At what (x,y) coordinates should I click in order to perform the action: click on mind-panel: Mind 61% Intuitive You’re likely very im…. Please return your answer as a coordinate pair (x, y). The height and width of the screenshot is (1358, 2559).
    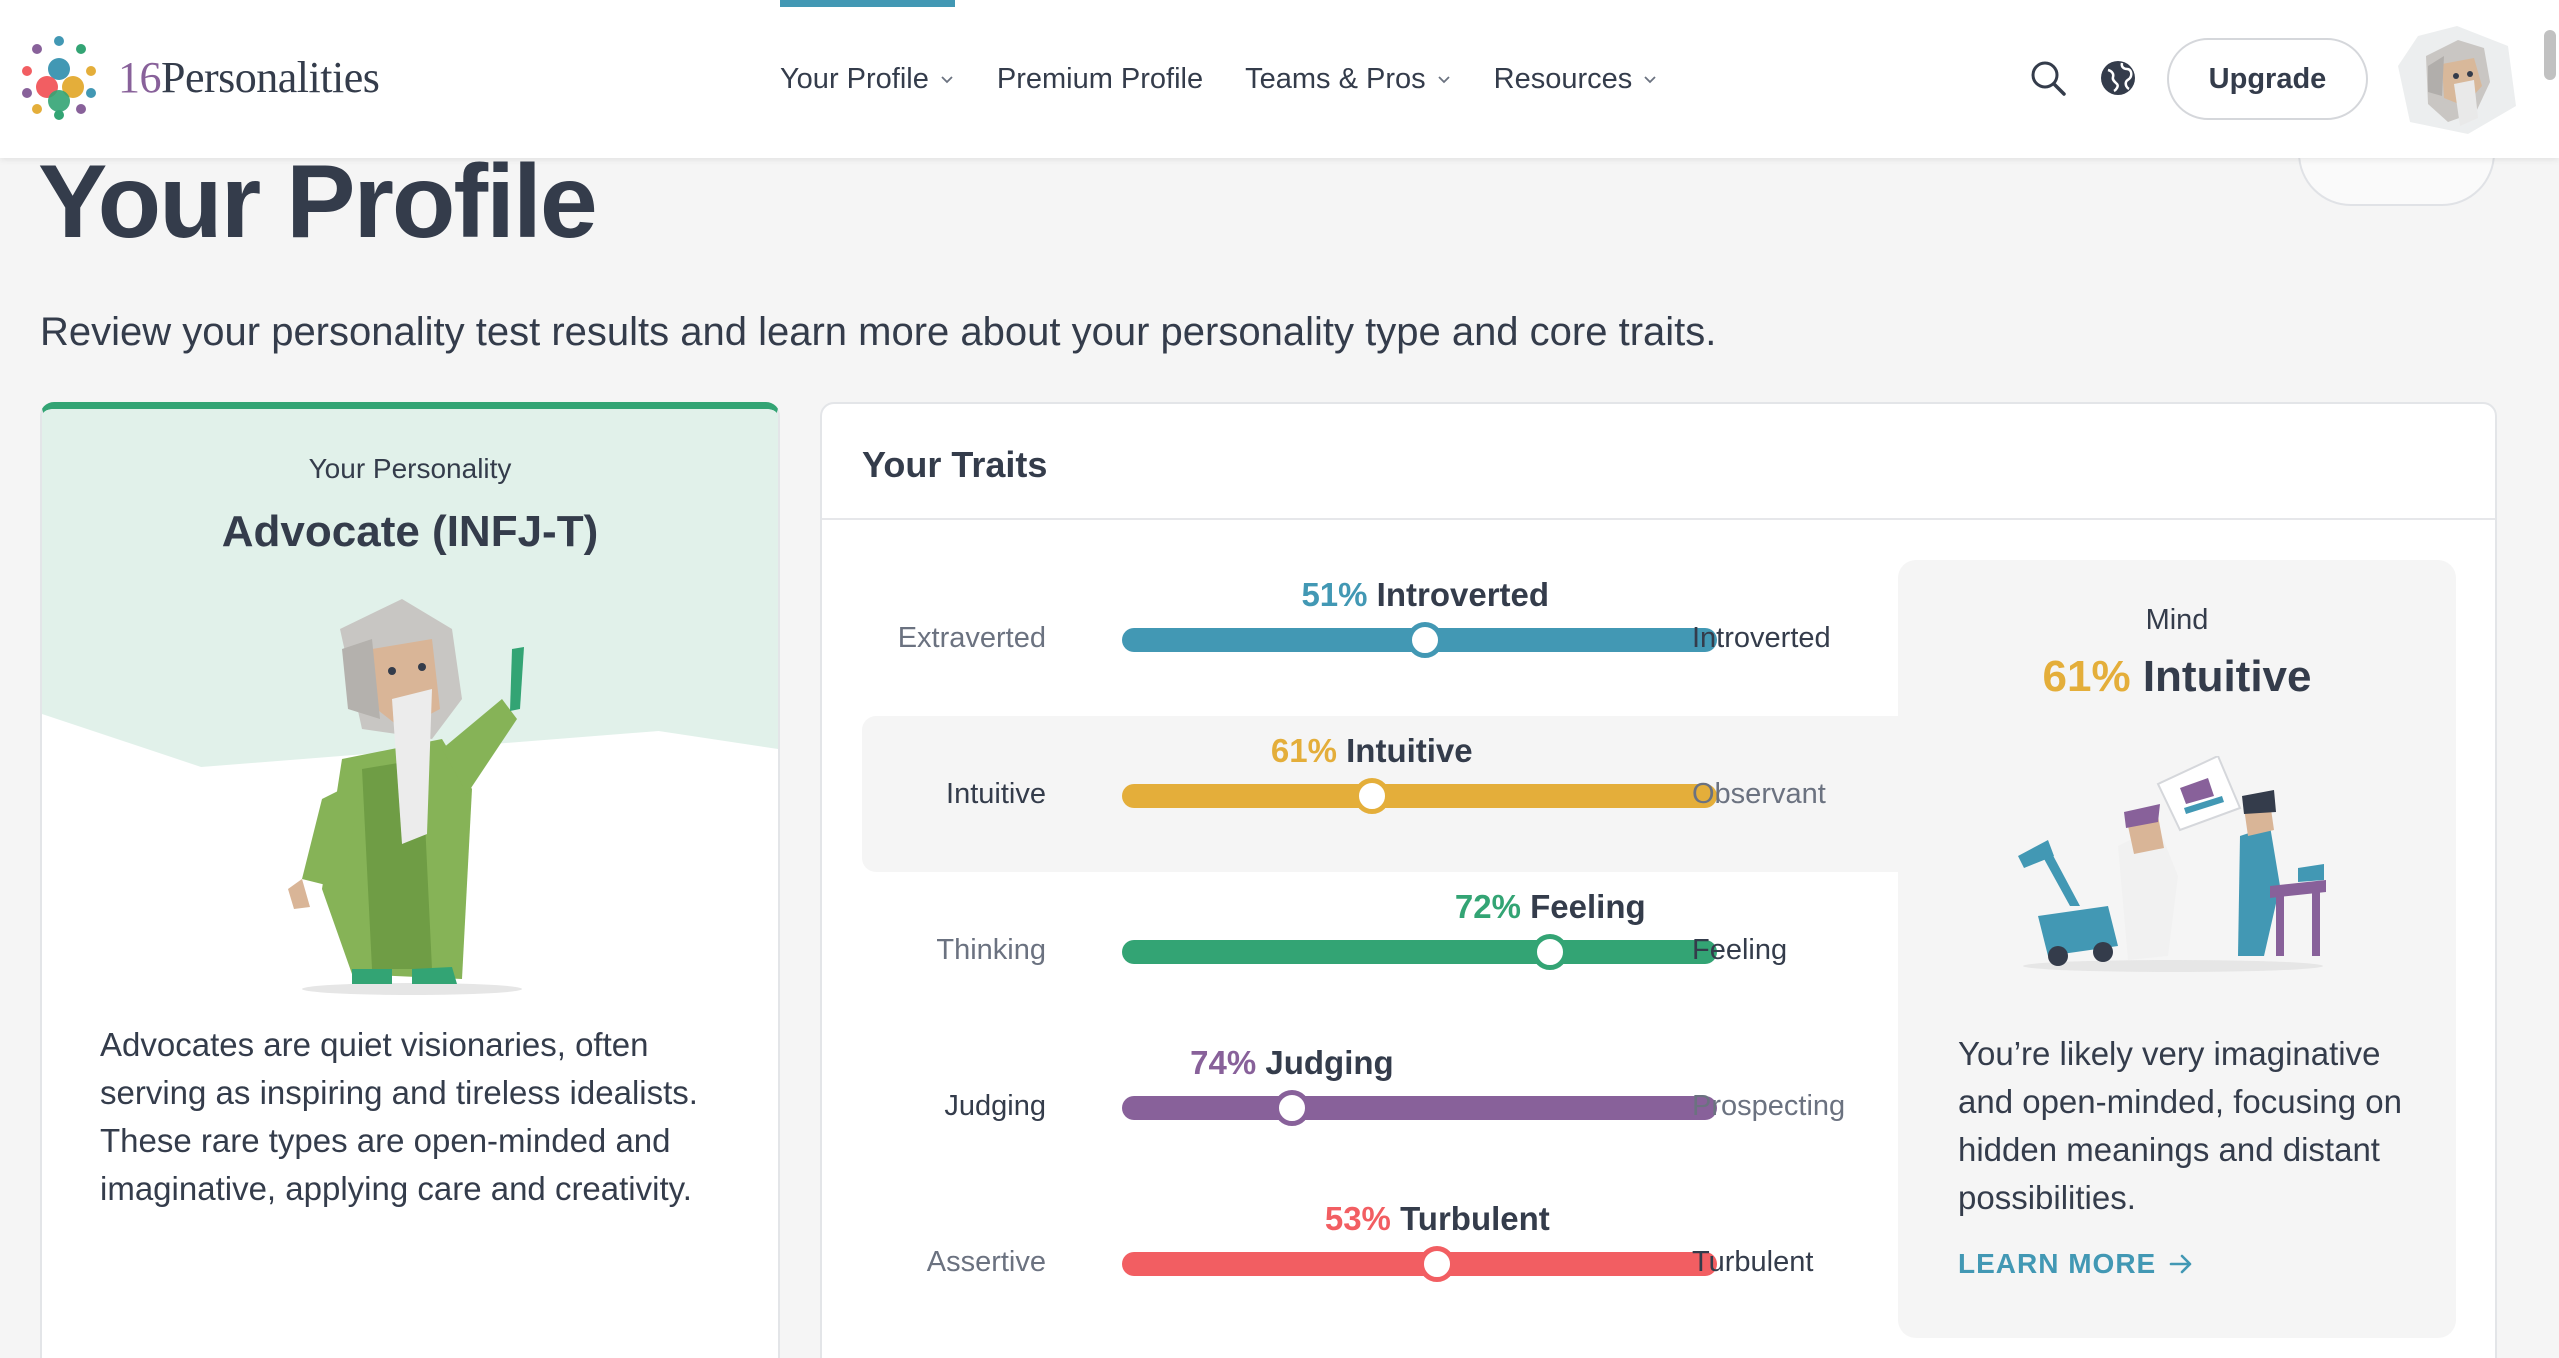
    Looking at the image, I should click on (2177, 949).